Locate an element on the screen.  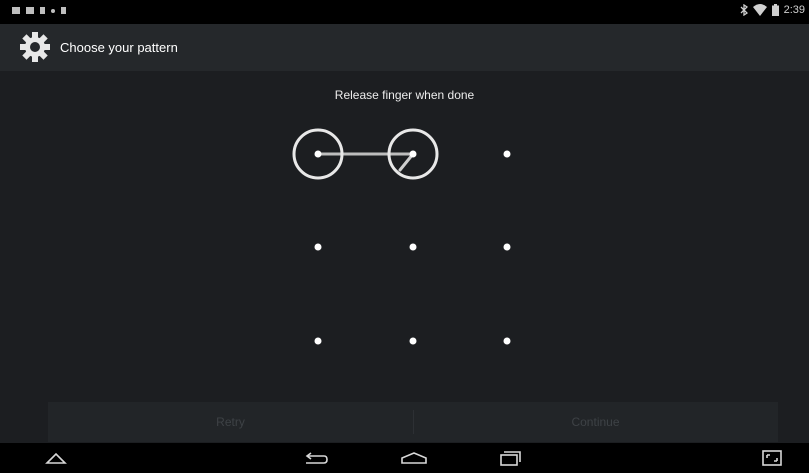
fullscreen-button is located at coordinates (772, 458).